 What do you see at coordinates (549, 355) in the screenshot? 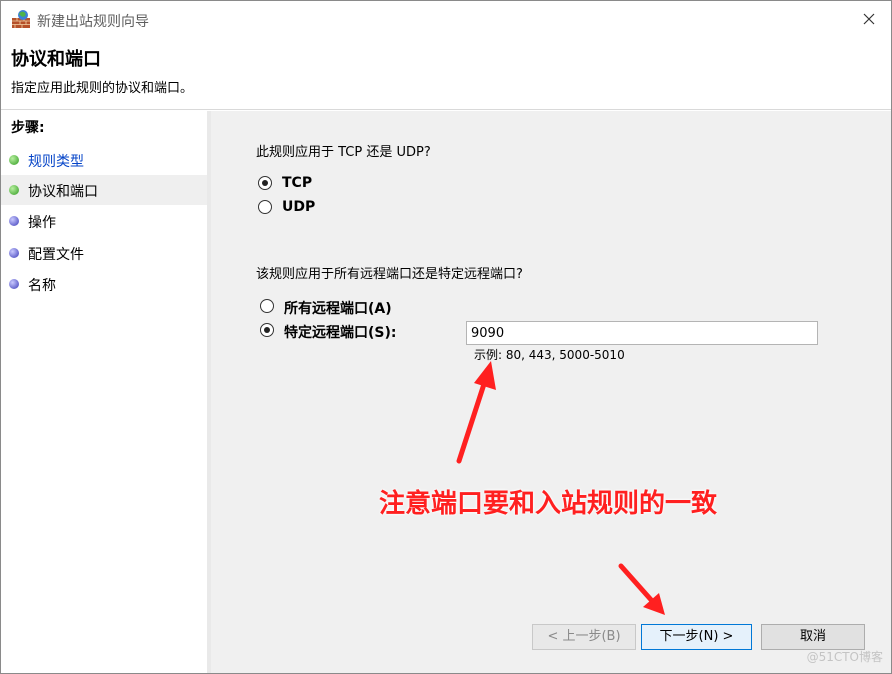
I see `port-example-hint: 示例: 80, 443, 5000-5010` at bounding box center [549, 355].